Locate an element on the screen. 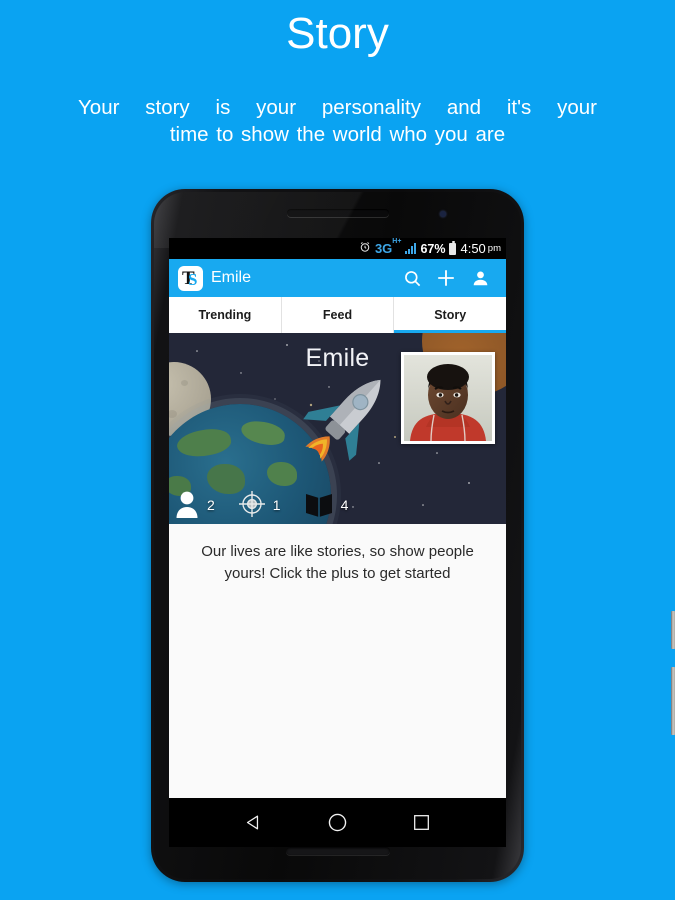  cover-stats: 2 1 4 is located at coordinates (337, 505).